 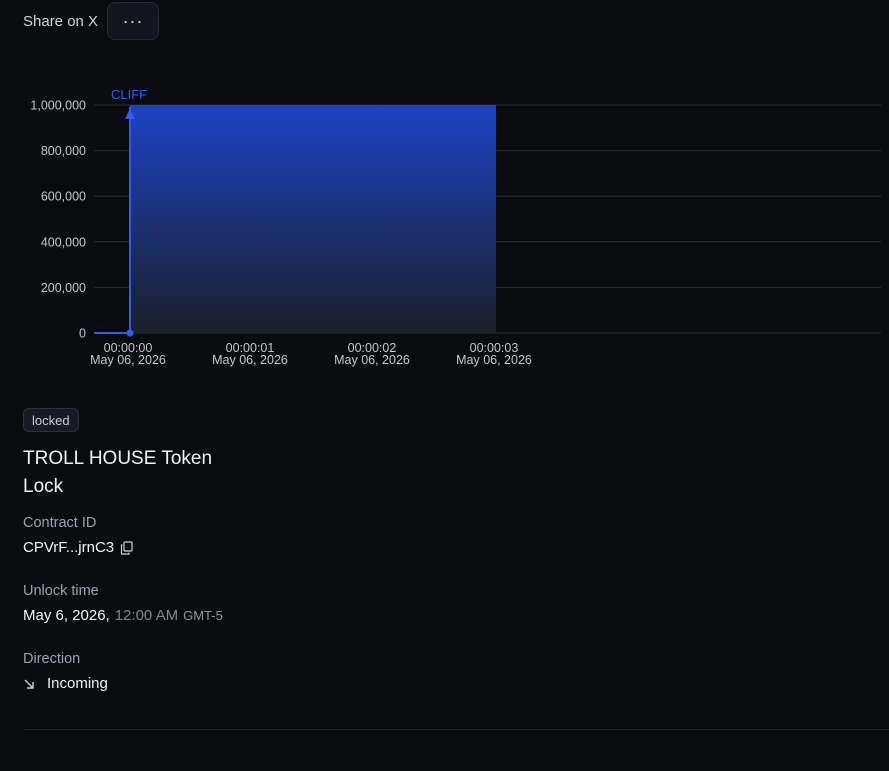 What do you see at coordinates (118, 472) in the screenshot?
I see `page-title: TROLL HOUSE Token Lock` at bounding box center [118, 472].